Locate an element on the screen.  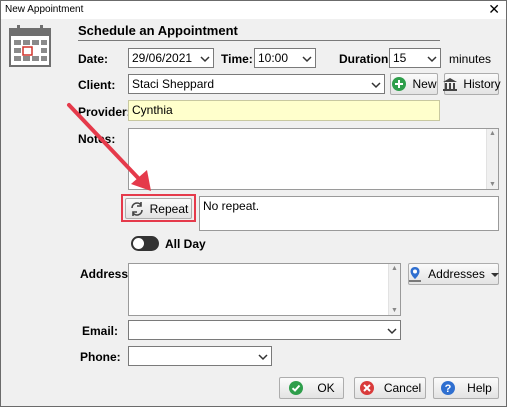
annotation-arrow is located at coordinates (109, 147).